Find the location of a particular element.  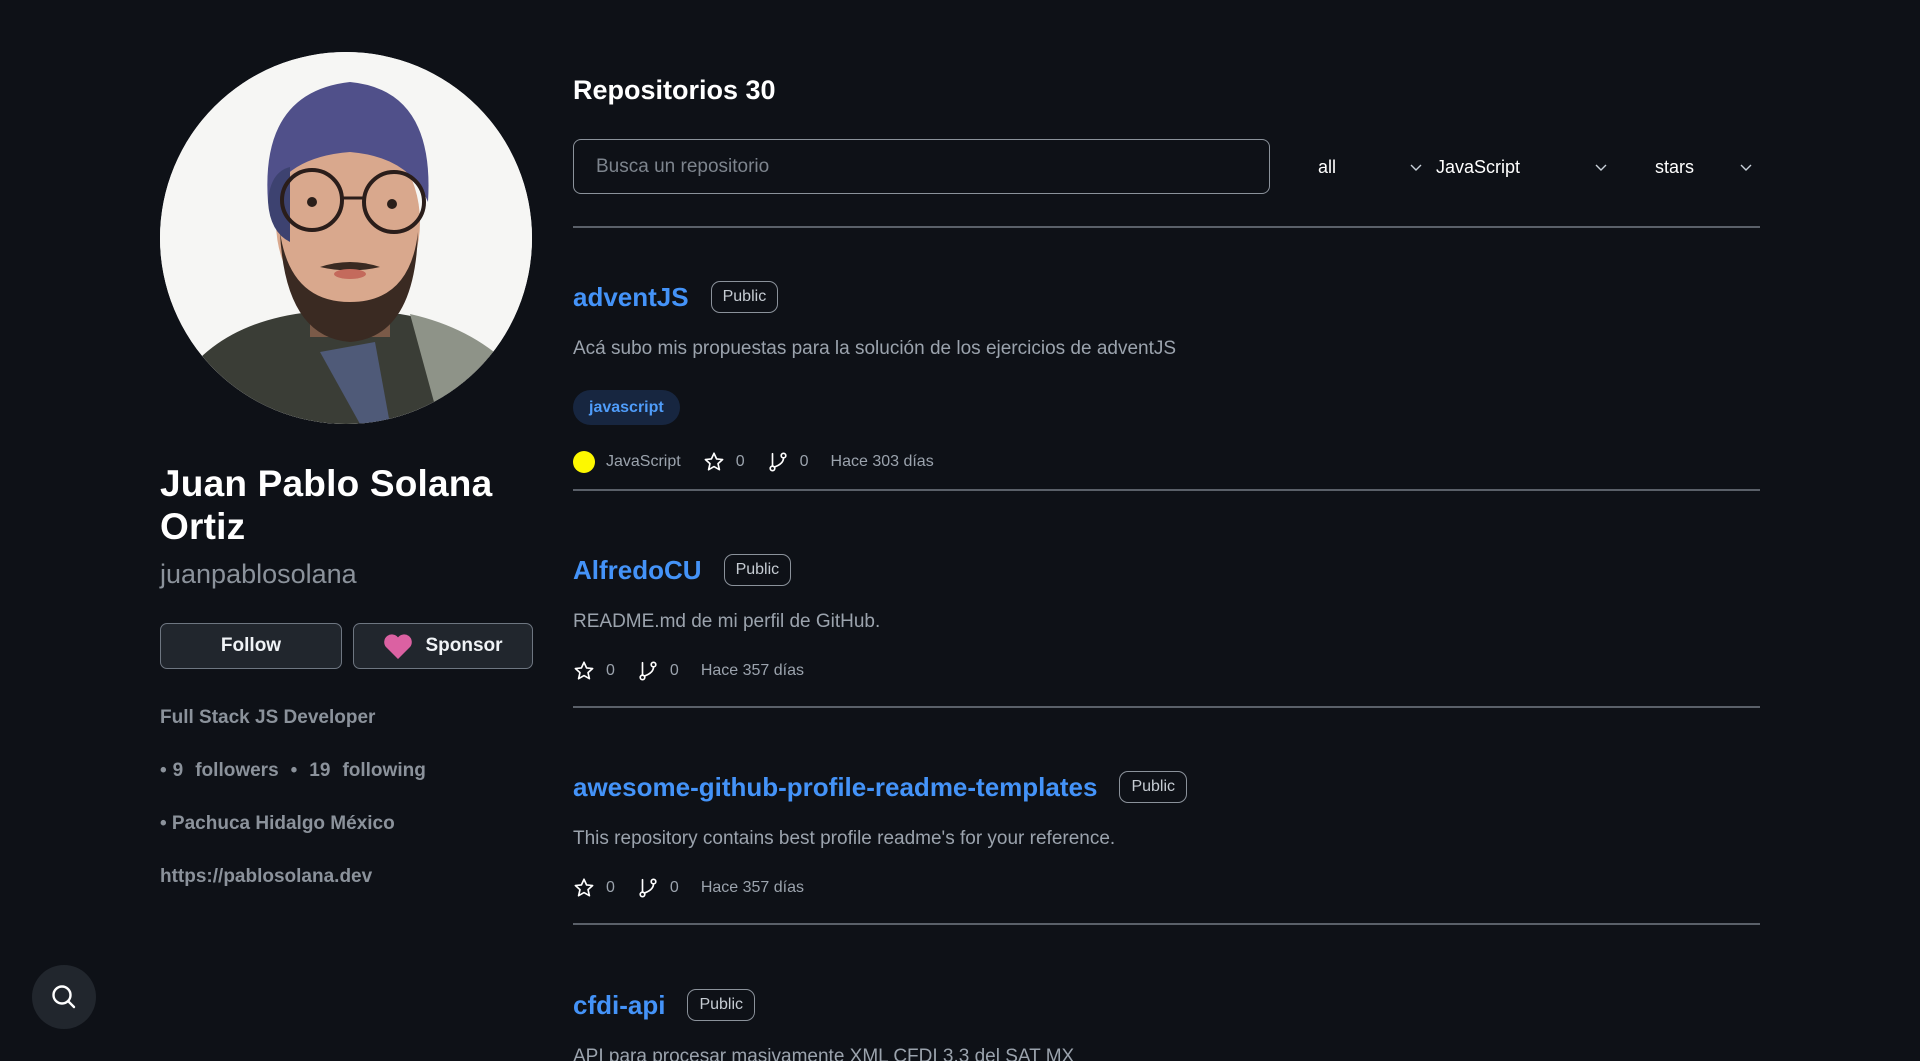

sponsor-button-label: Sponsor is located at coordinates (464, 645).